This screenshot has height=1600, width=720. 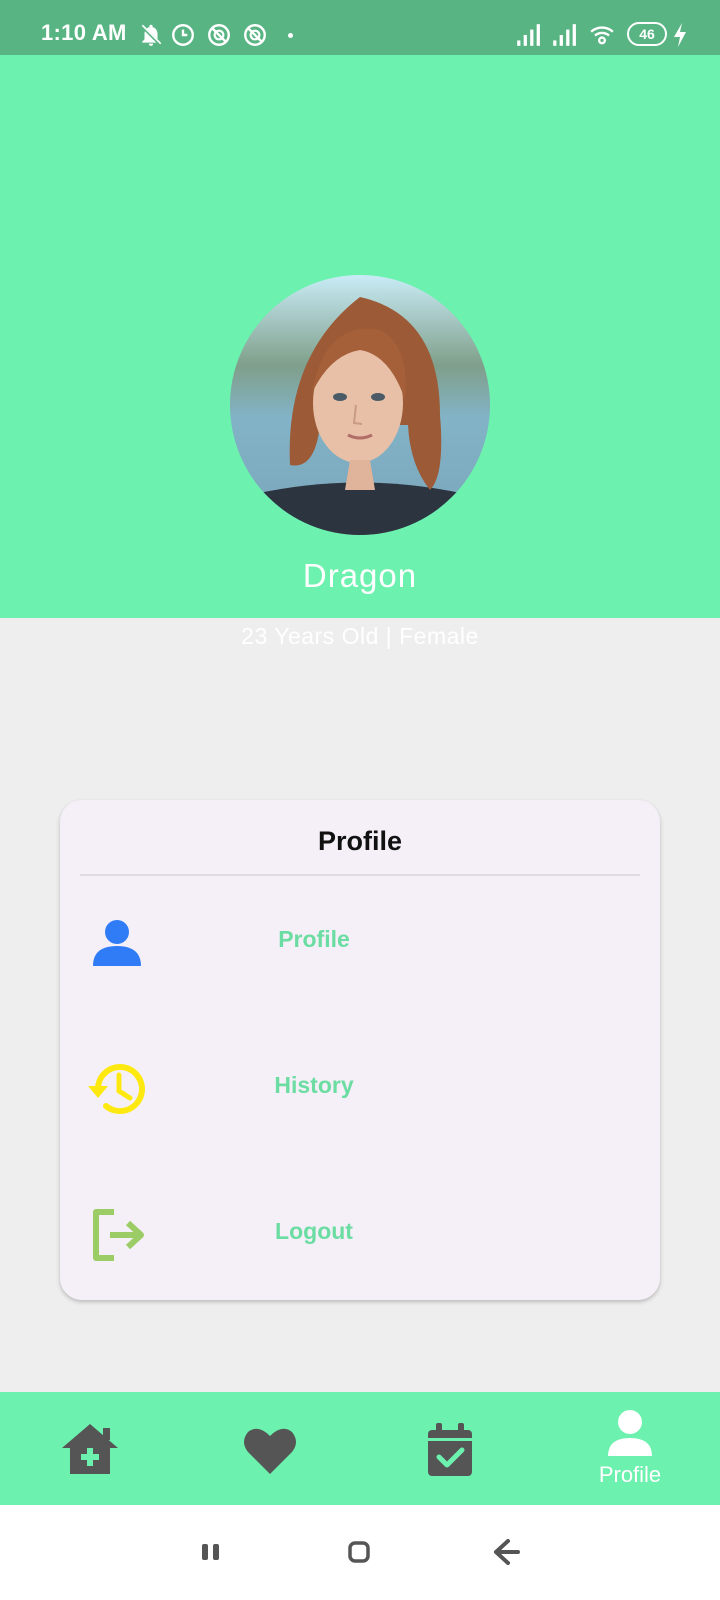 I want to click on avatar-photo, so click(x=360, y=405).